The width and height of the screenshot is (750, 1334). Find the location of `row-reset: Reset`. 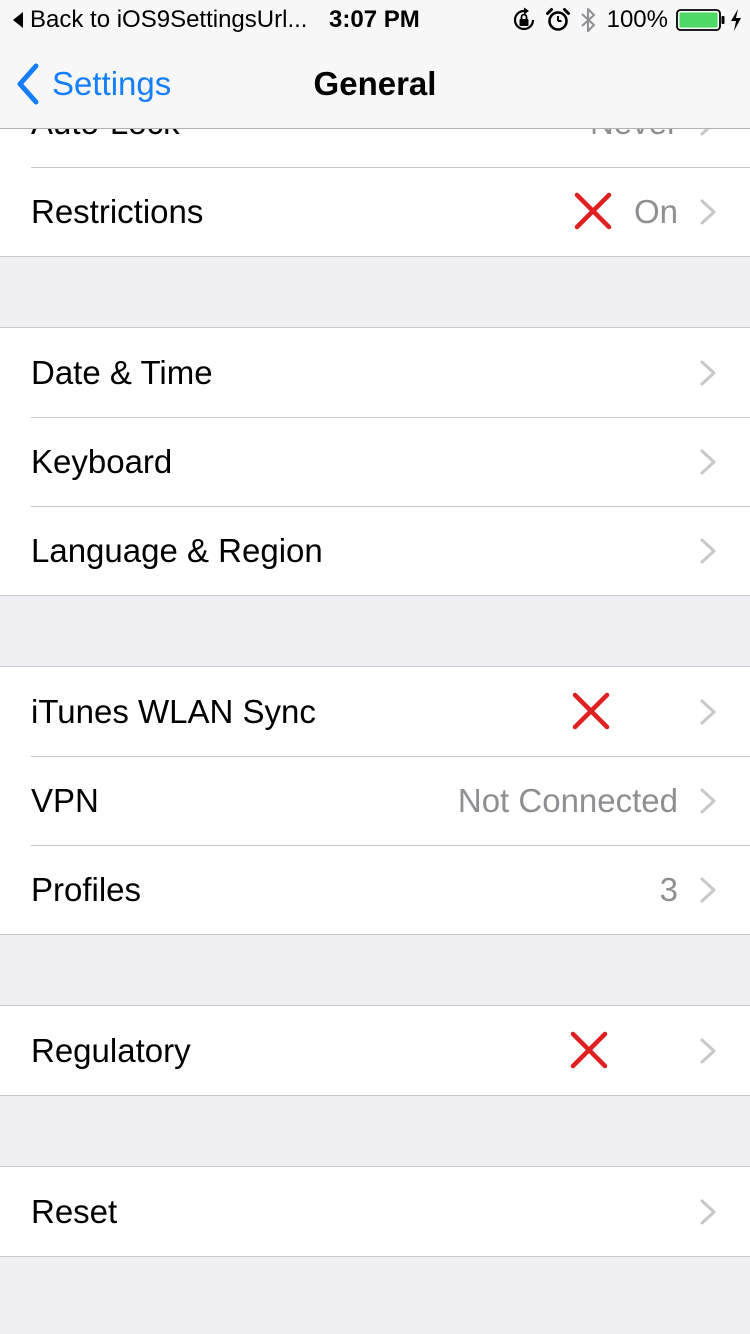

row-reset: Reset is located at coordinates (375, 1211).